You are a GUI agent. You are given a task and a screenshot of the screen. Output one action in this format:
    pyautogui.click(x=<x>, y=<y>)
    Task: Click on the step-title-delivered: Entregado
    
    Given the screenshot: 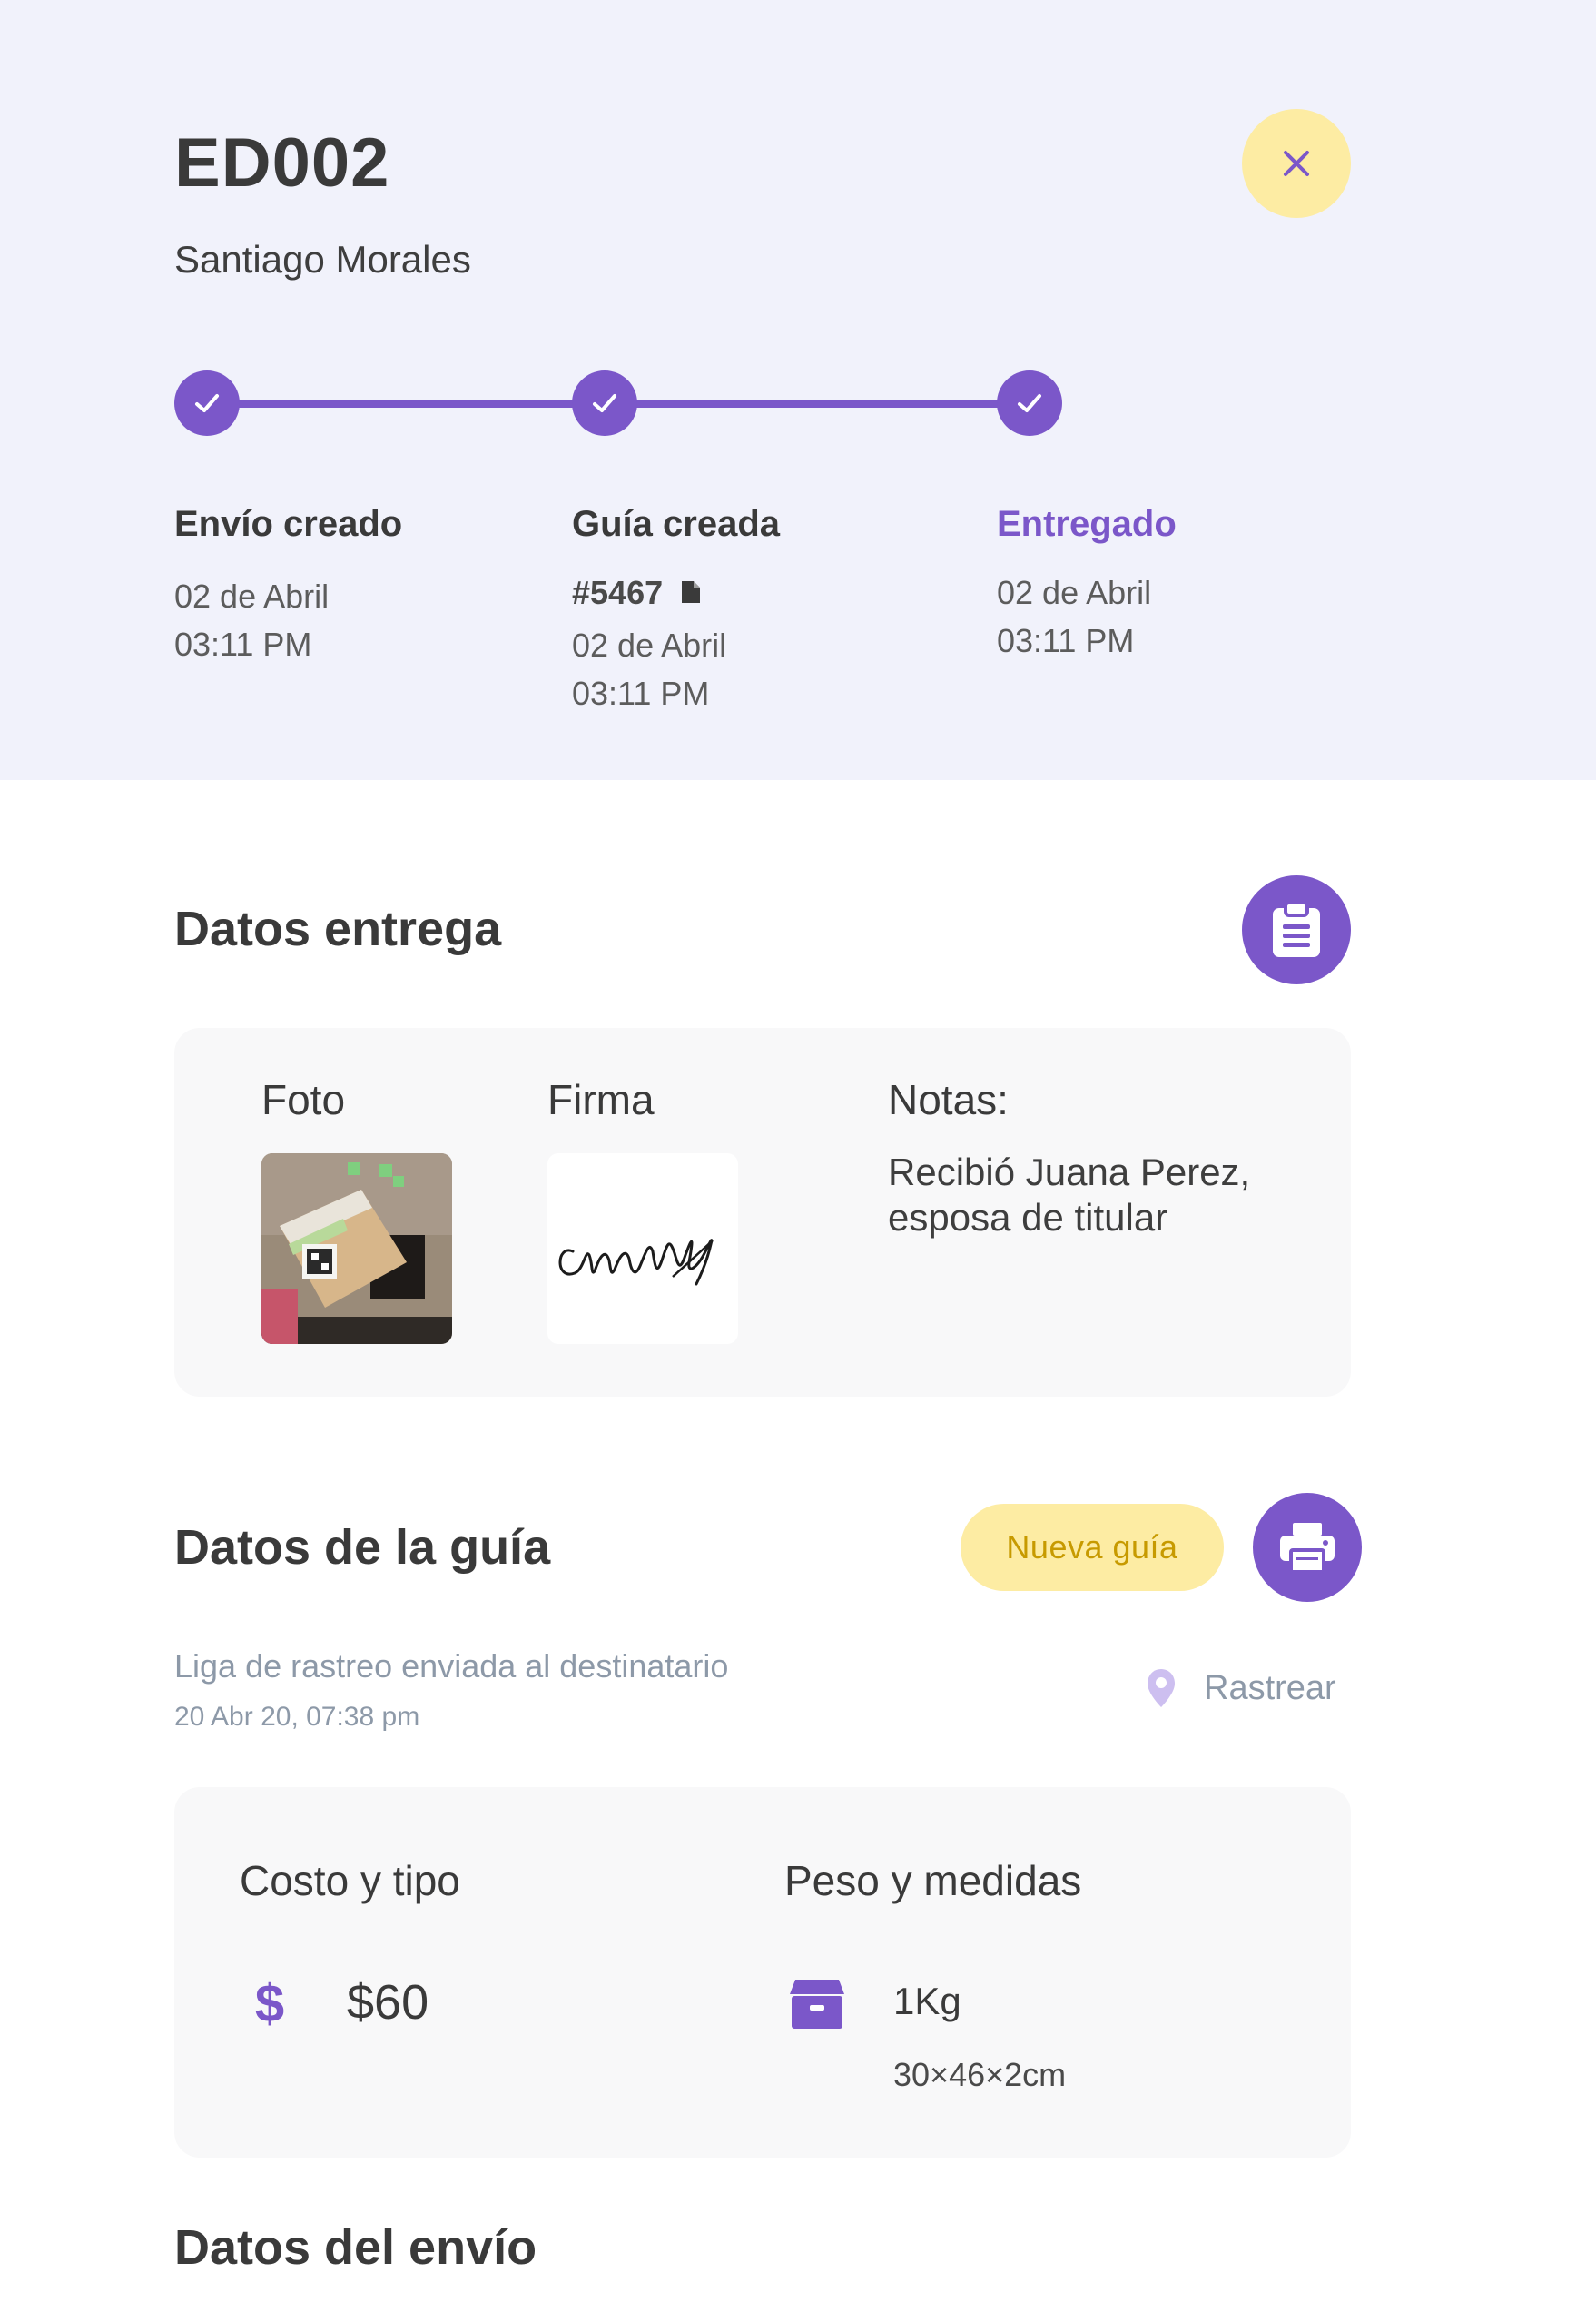 What is the action you would take?
    pyautogui.click(x=1087, y=524)
    